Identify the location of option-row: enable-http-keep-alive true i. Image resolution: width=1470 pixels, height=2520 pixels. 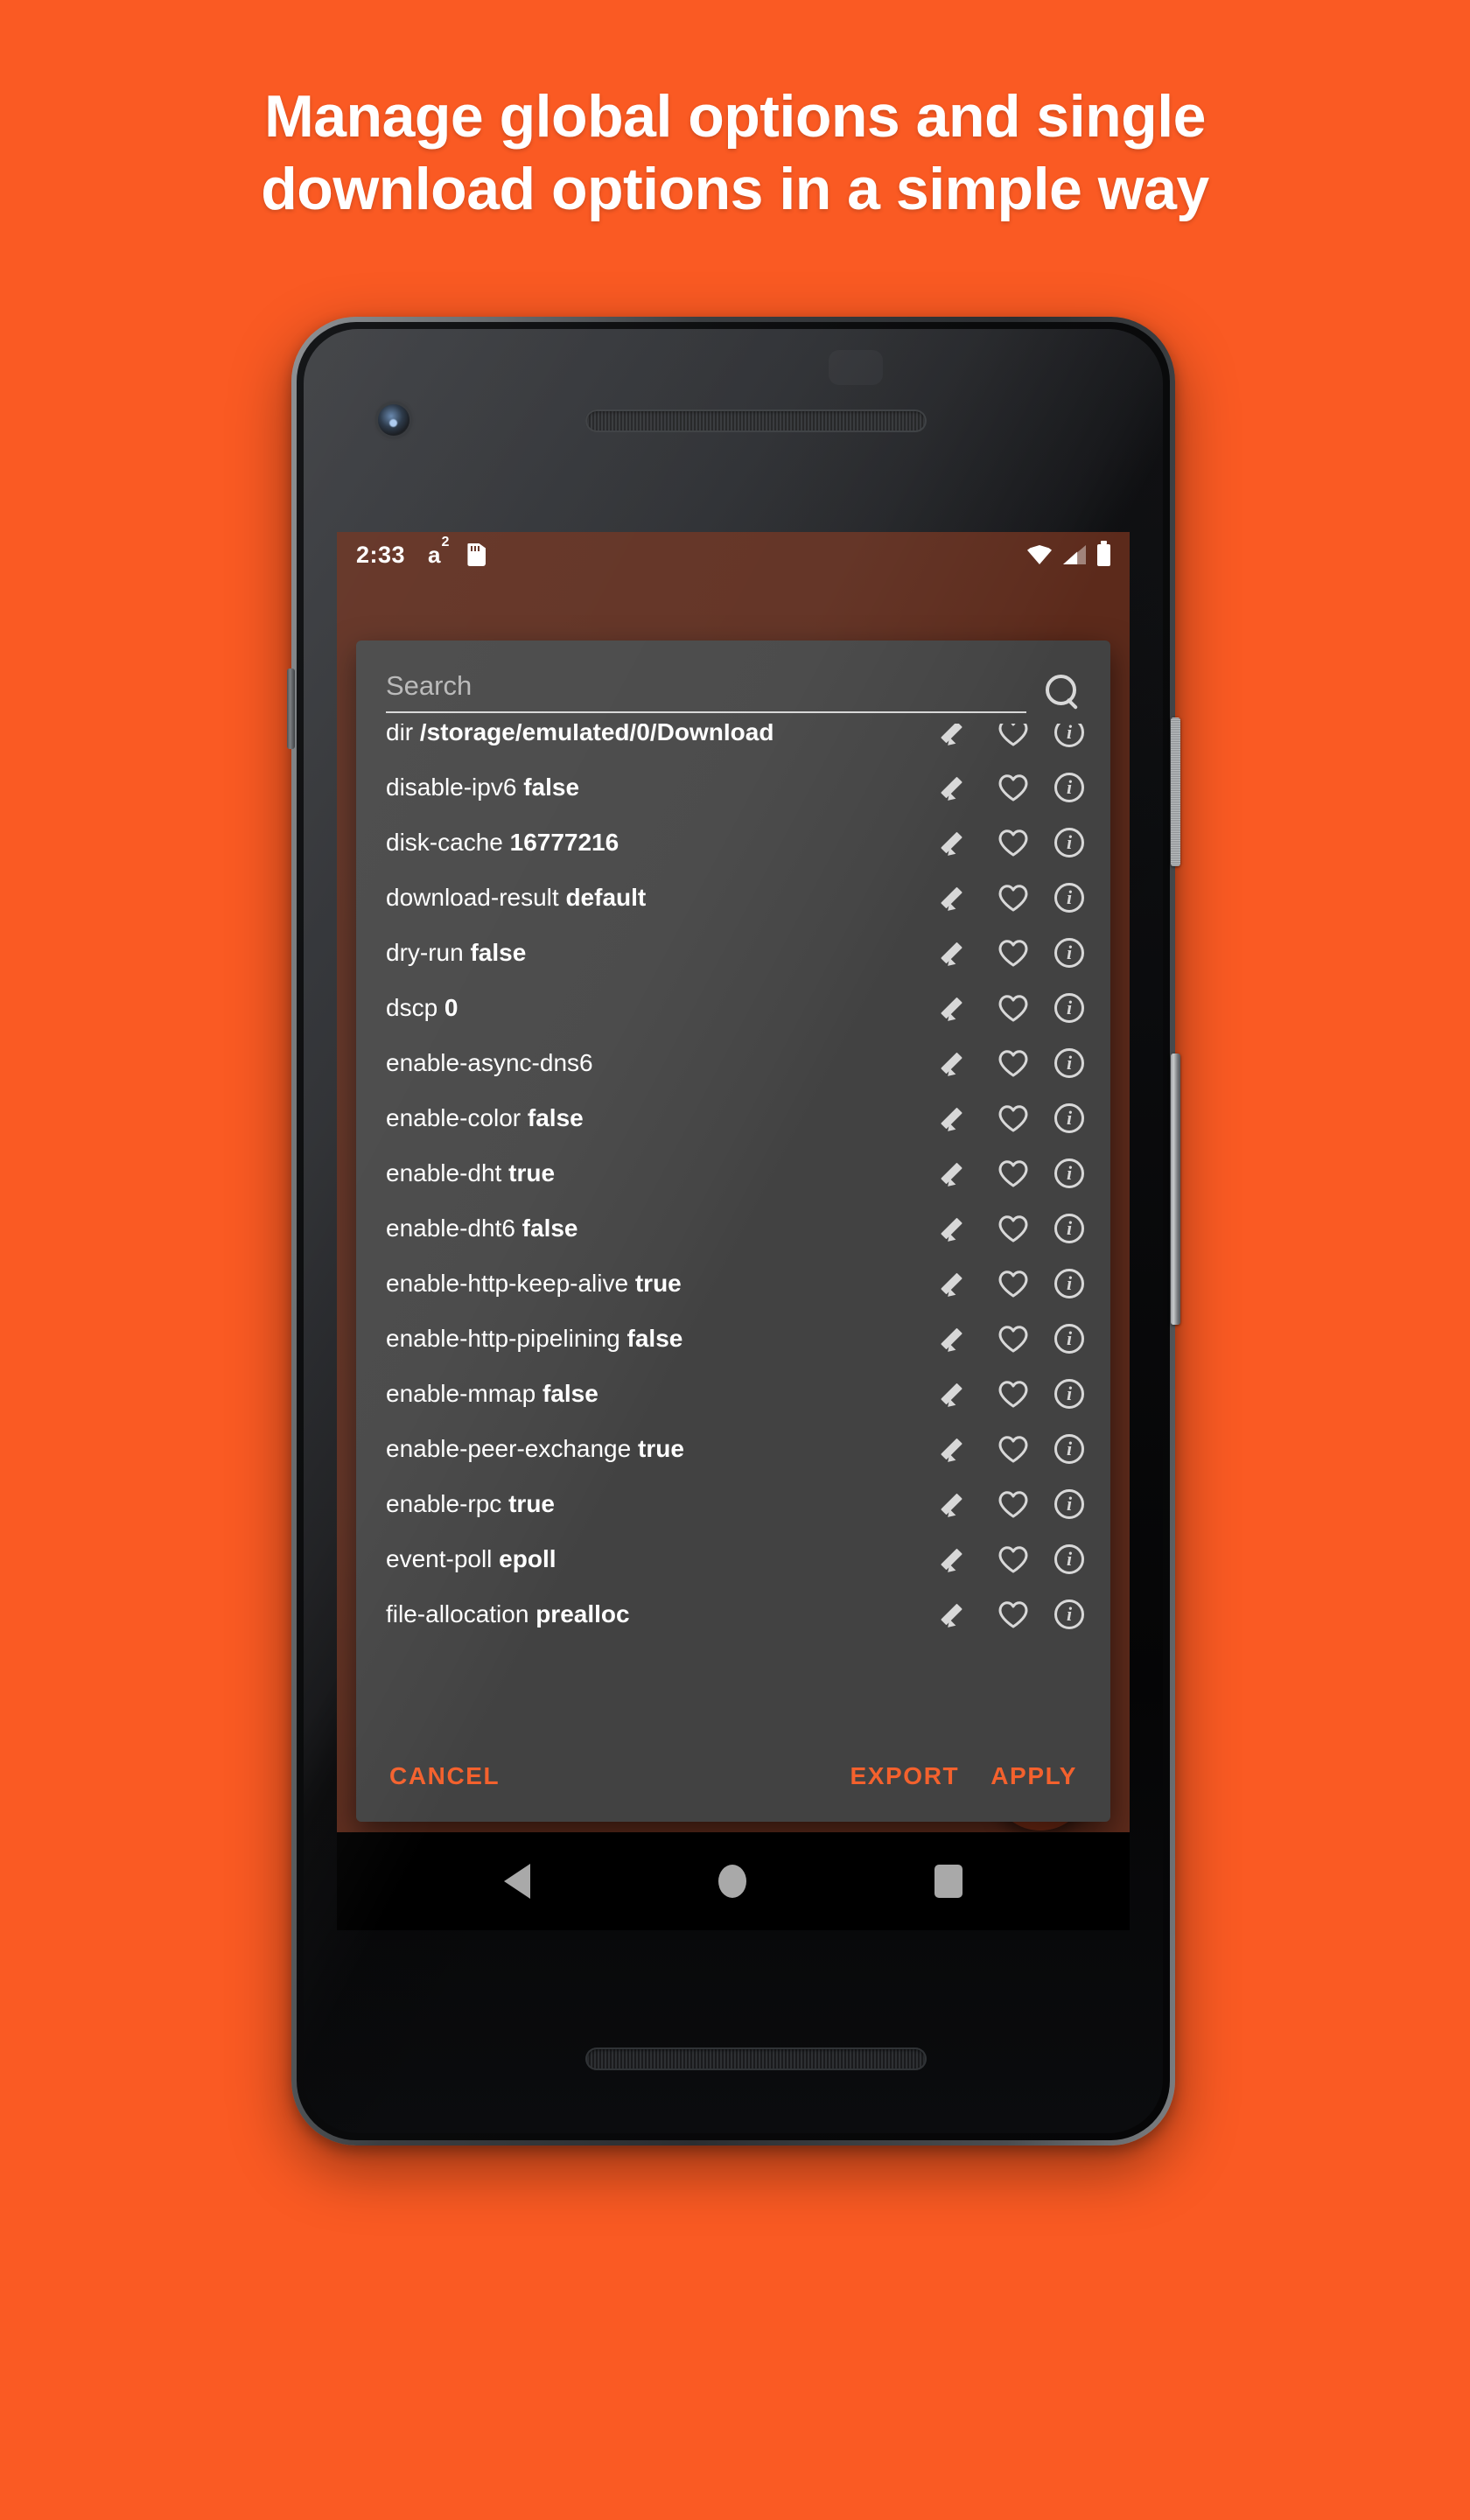
(733, 1283).